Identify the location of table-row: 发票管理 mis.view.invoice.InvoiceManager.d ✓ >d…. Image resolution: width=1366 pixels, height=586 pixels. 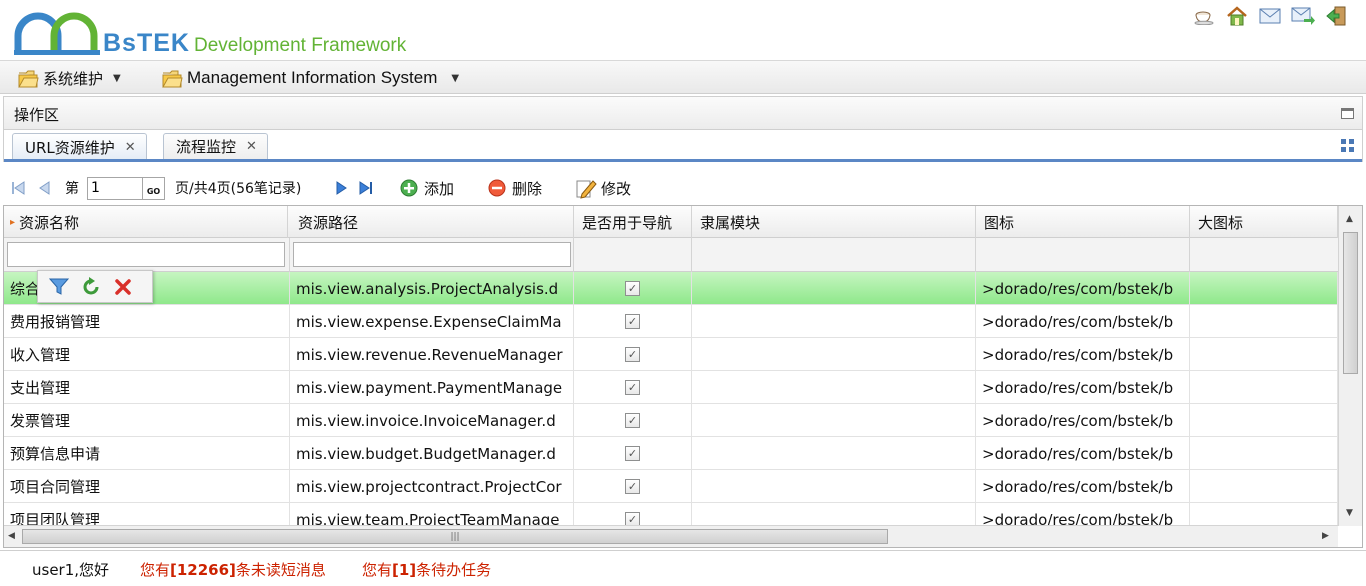
(671, 420).